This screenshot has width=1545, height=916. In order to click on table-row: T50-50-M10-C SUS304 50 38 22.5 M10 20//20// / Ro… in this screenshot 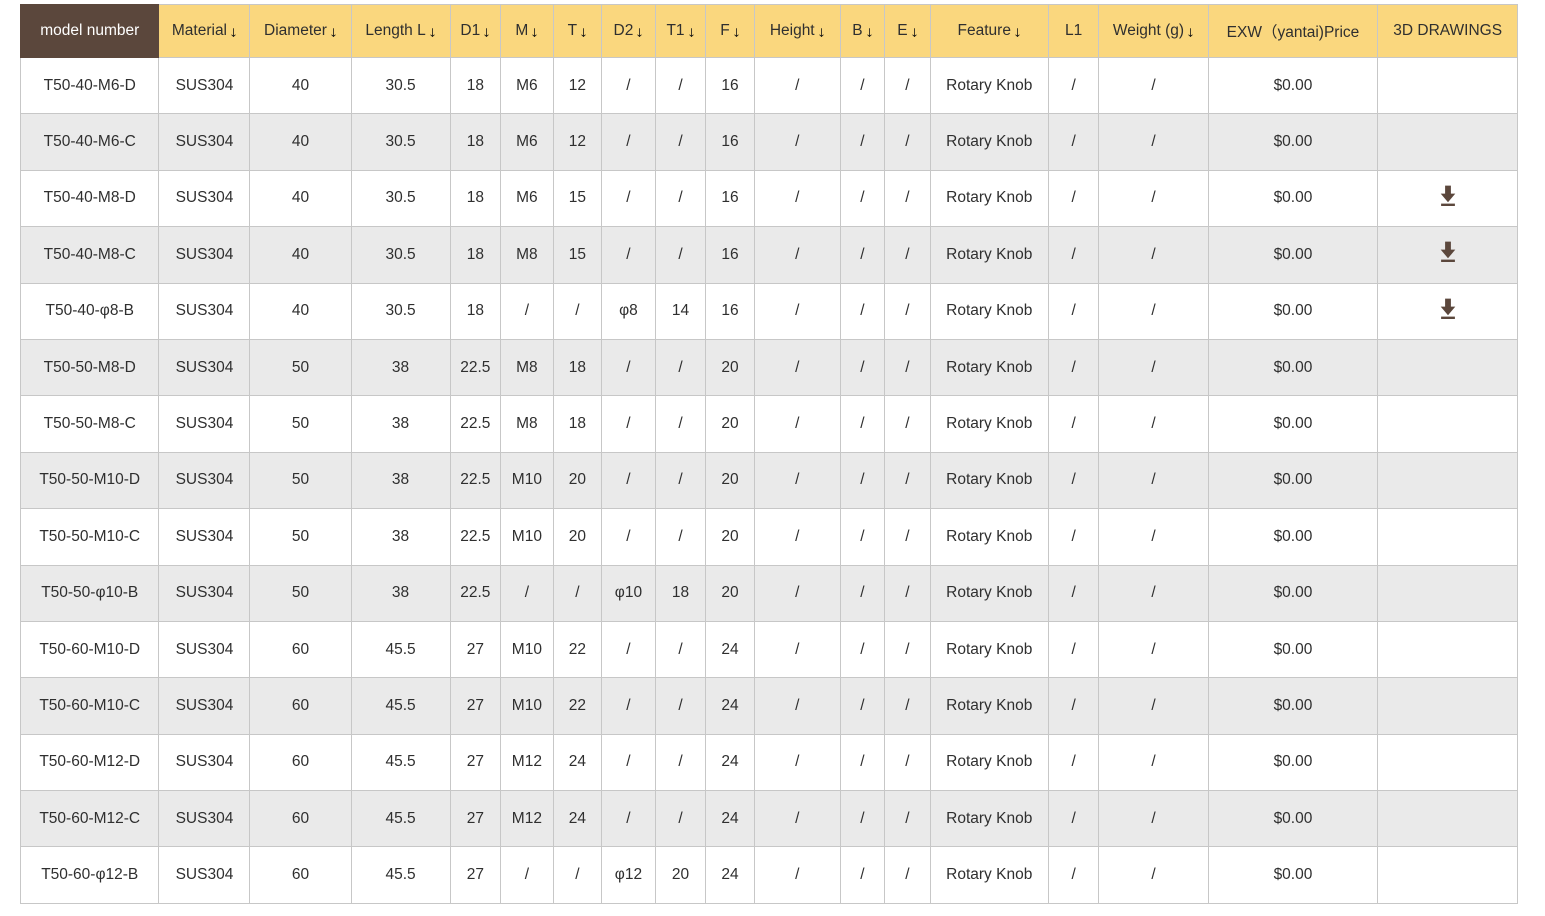, I will do `click(768, 537)`.